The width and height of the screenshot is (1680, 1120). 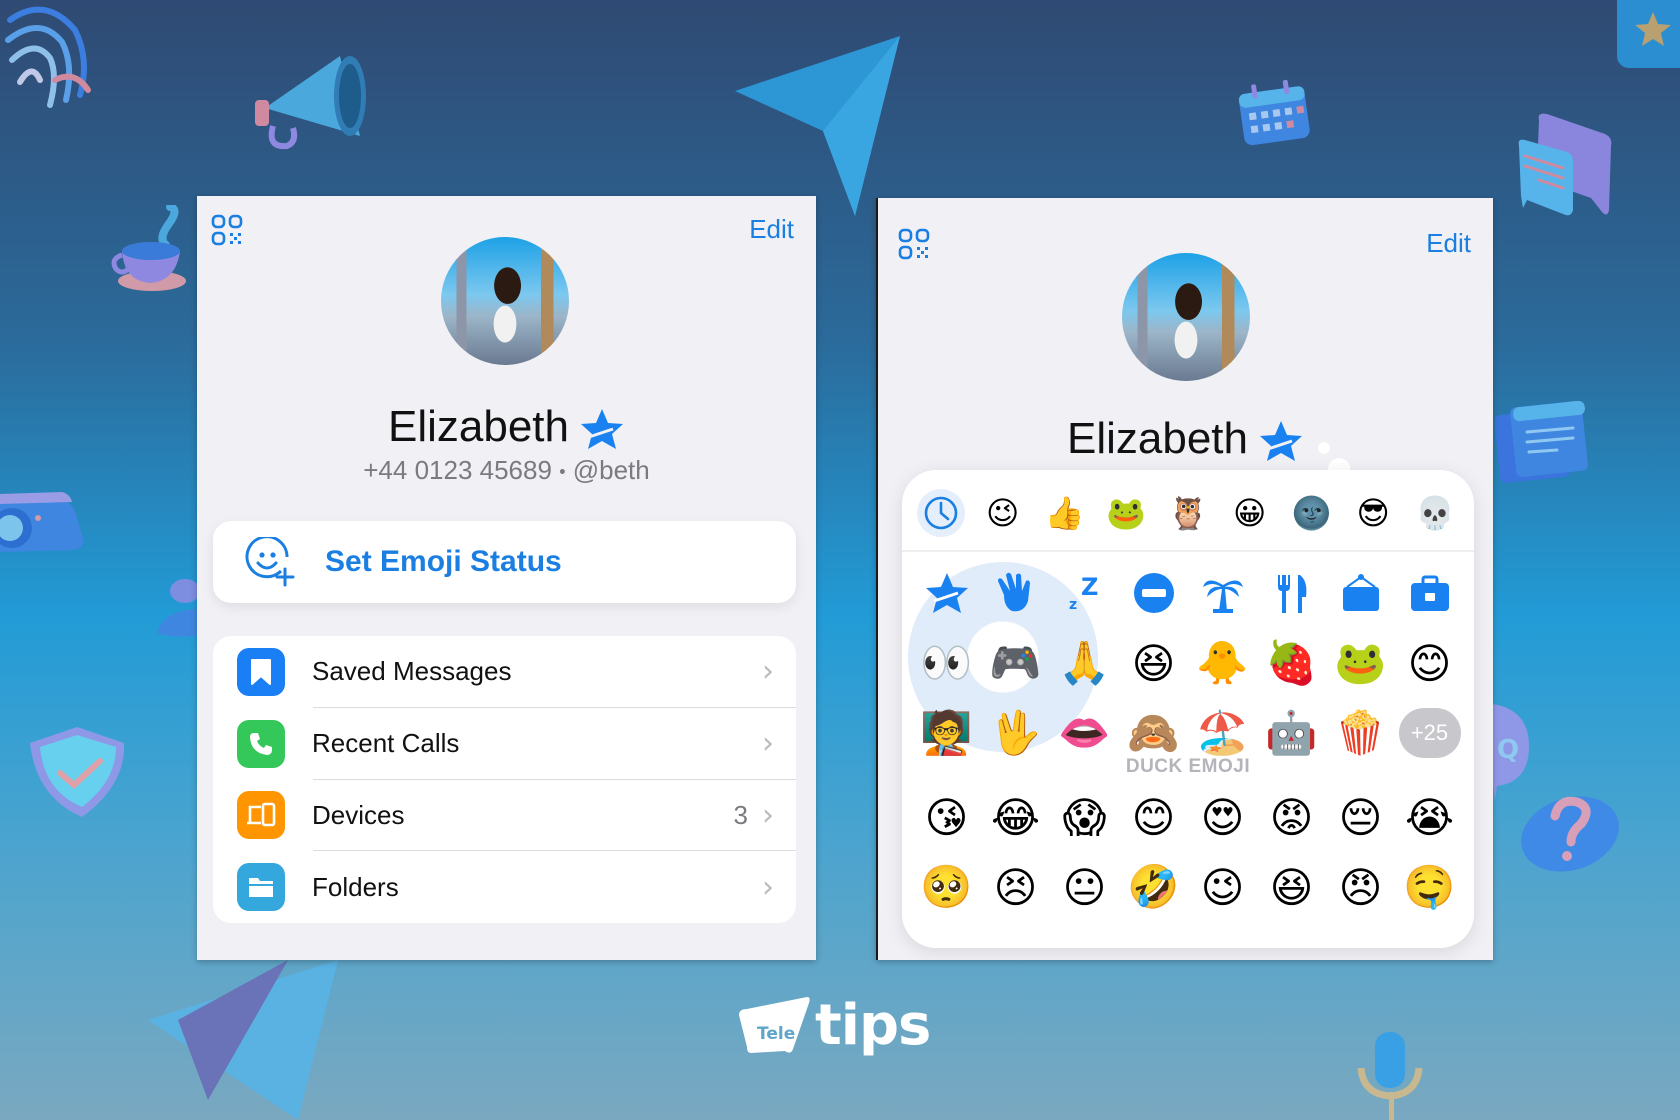 I want to click on megaphone-icon, so click(x=310, y=103).